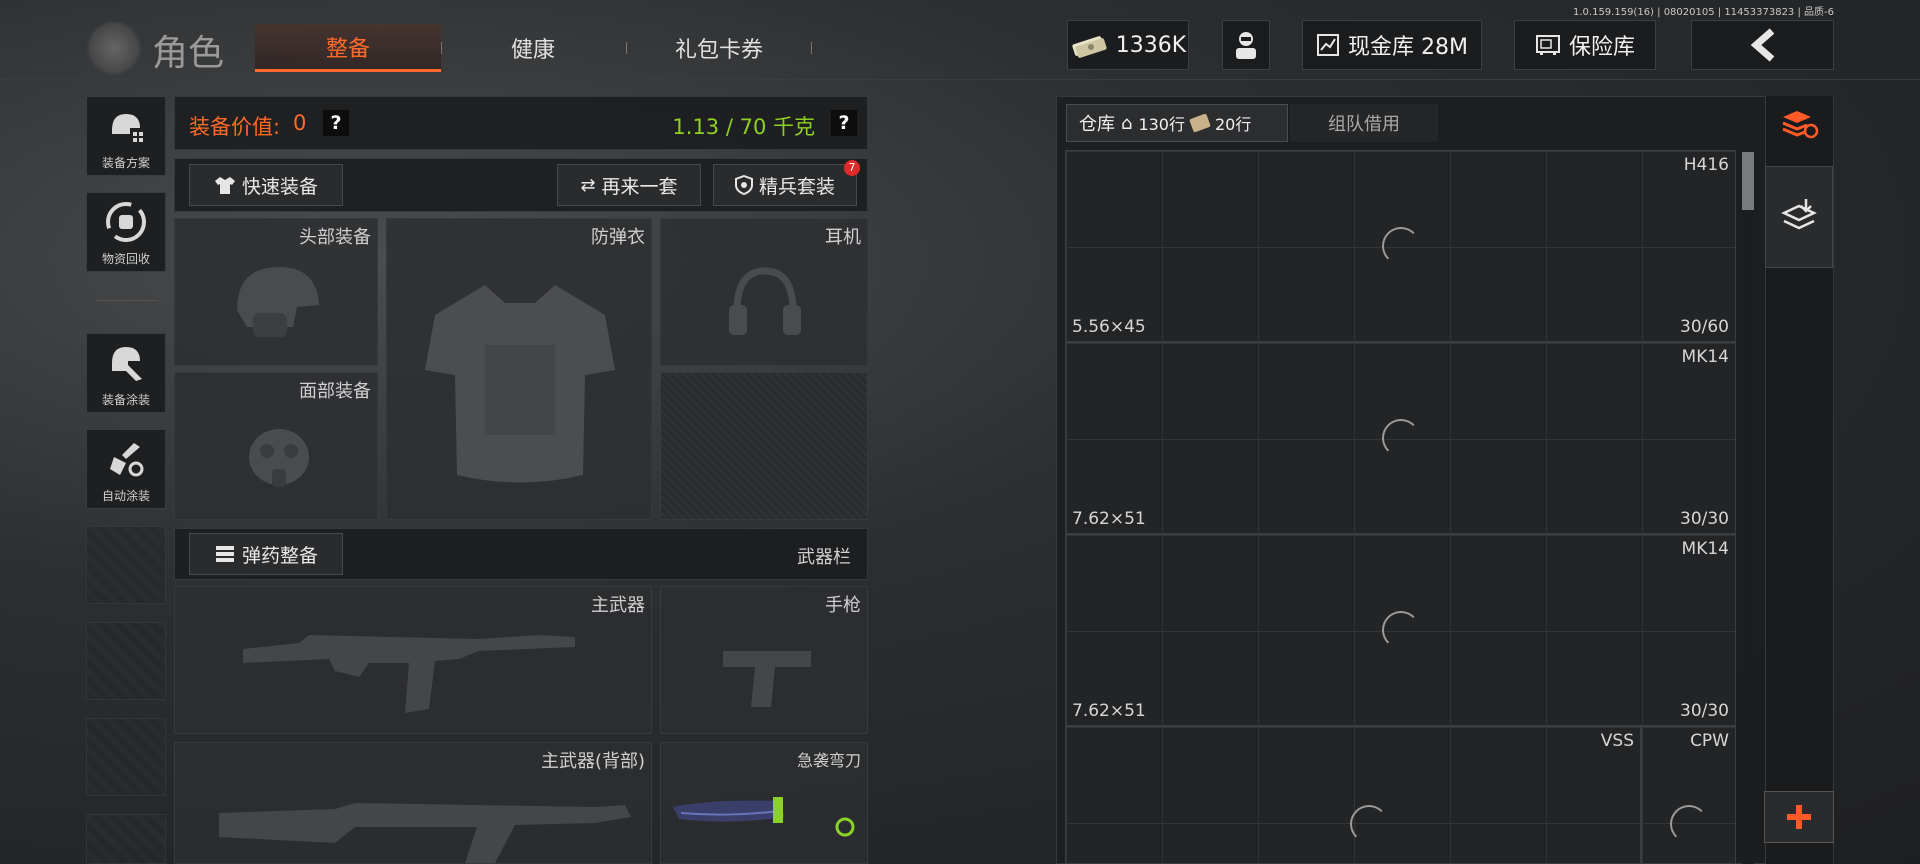 This screenshot has width=1920, height=864. I want to click on currency-display: 1336K, so click(1128, 45).